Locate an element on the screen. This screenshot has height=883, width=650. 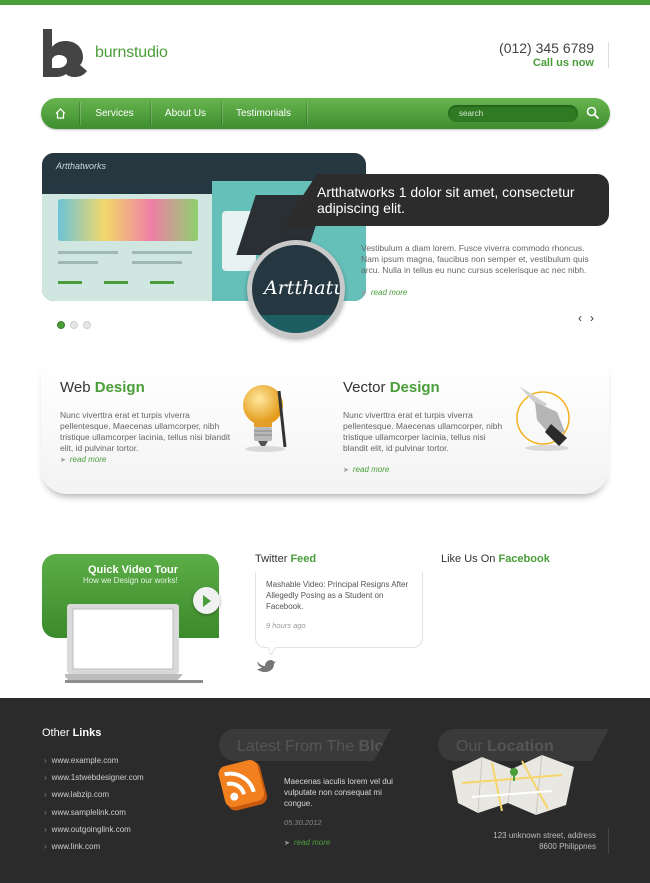
footer-link: › www.link.com is located at coordinates (94, 850).